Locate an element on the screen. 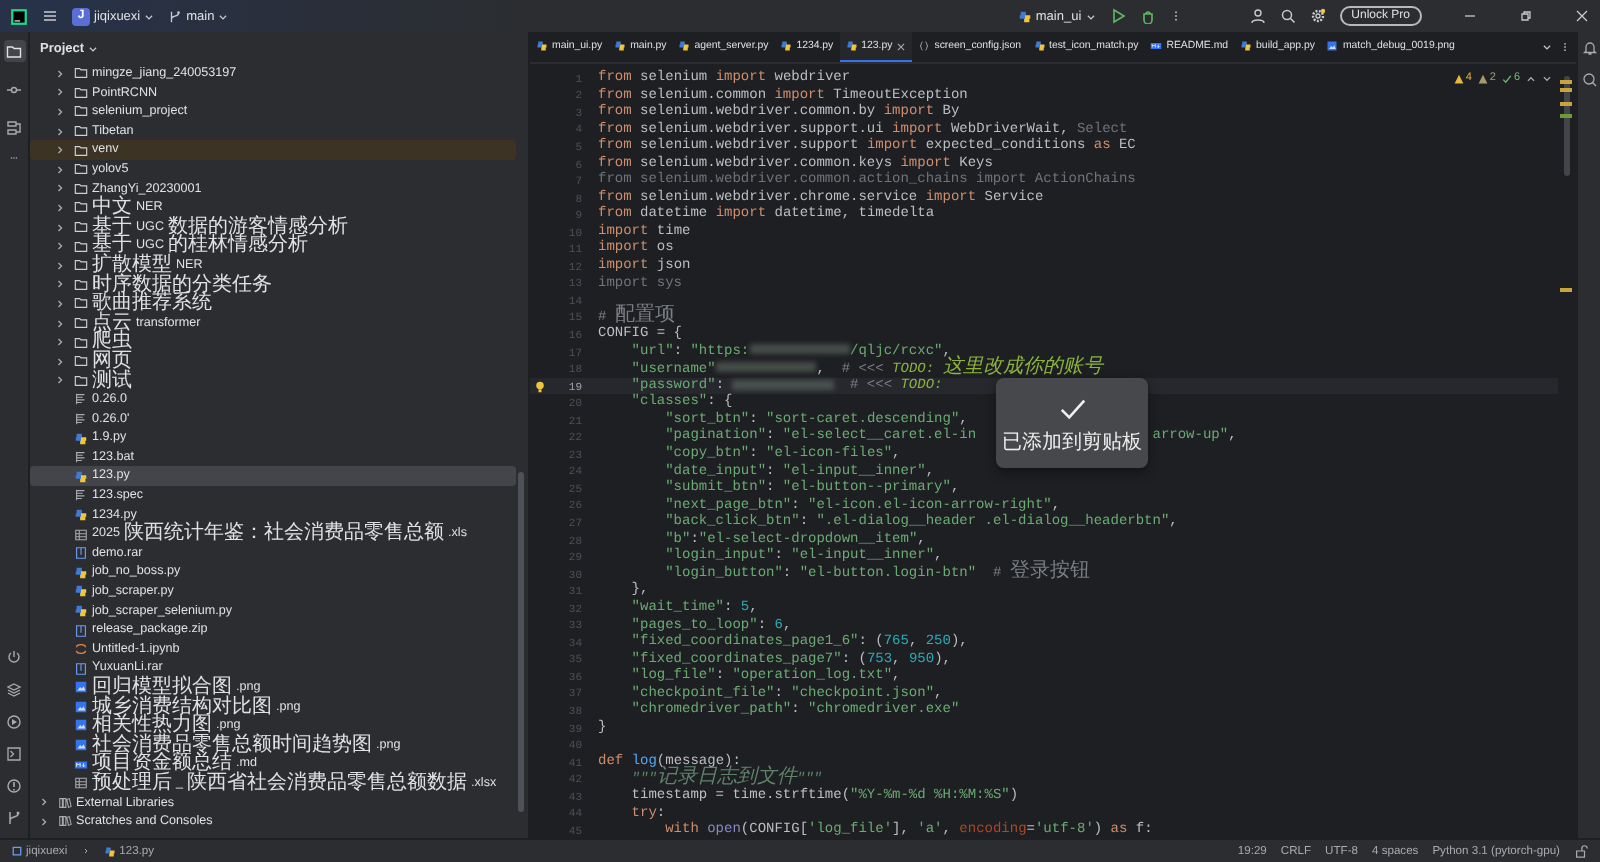 This screenshot has width=1600, height=862. tree-item: 歌曲推荐系统 is located at coordinates (273, 304).